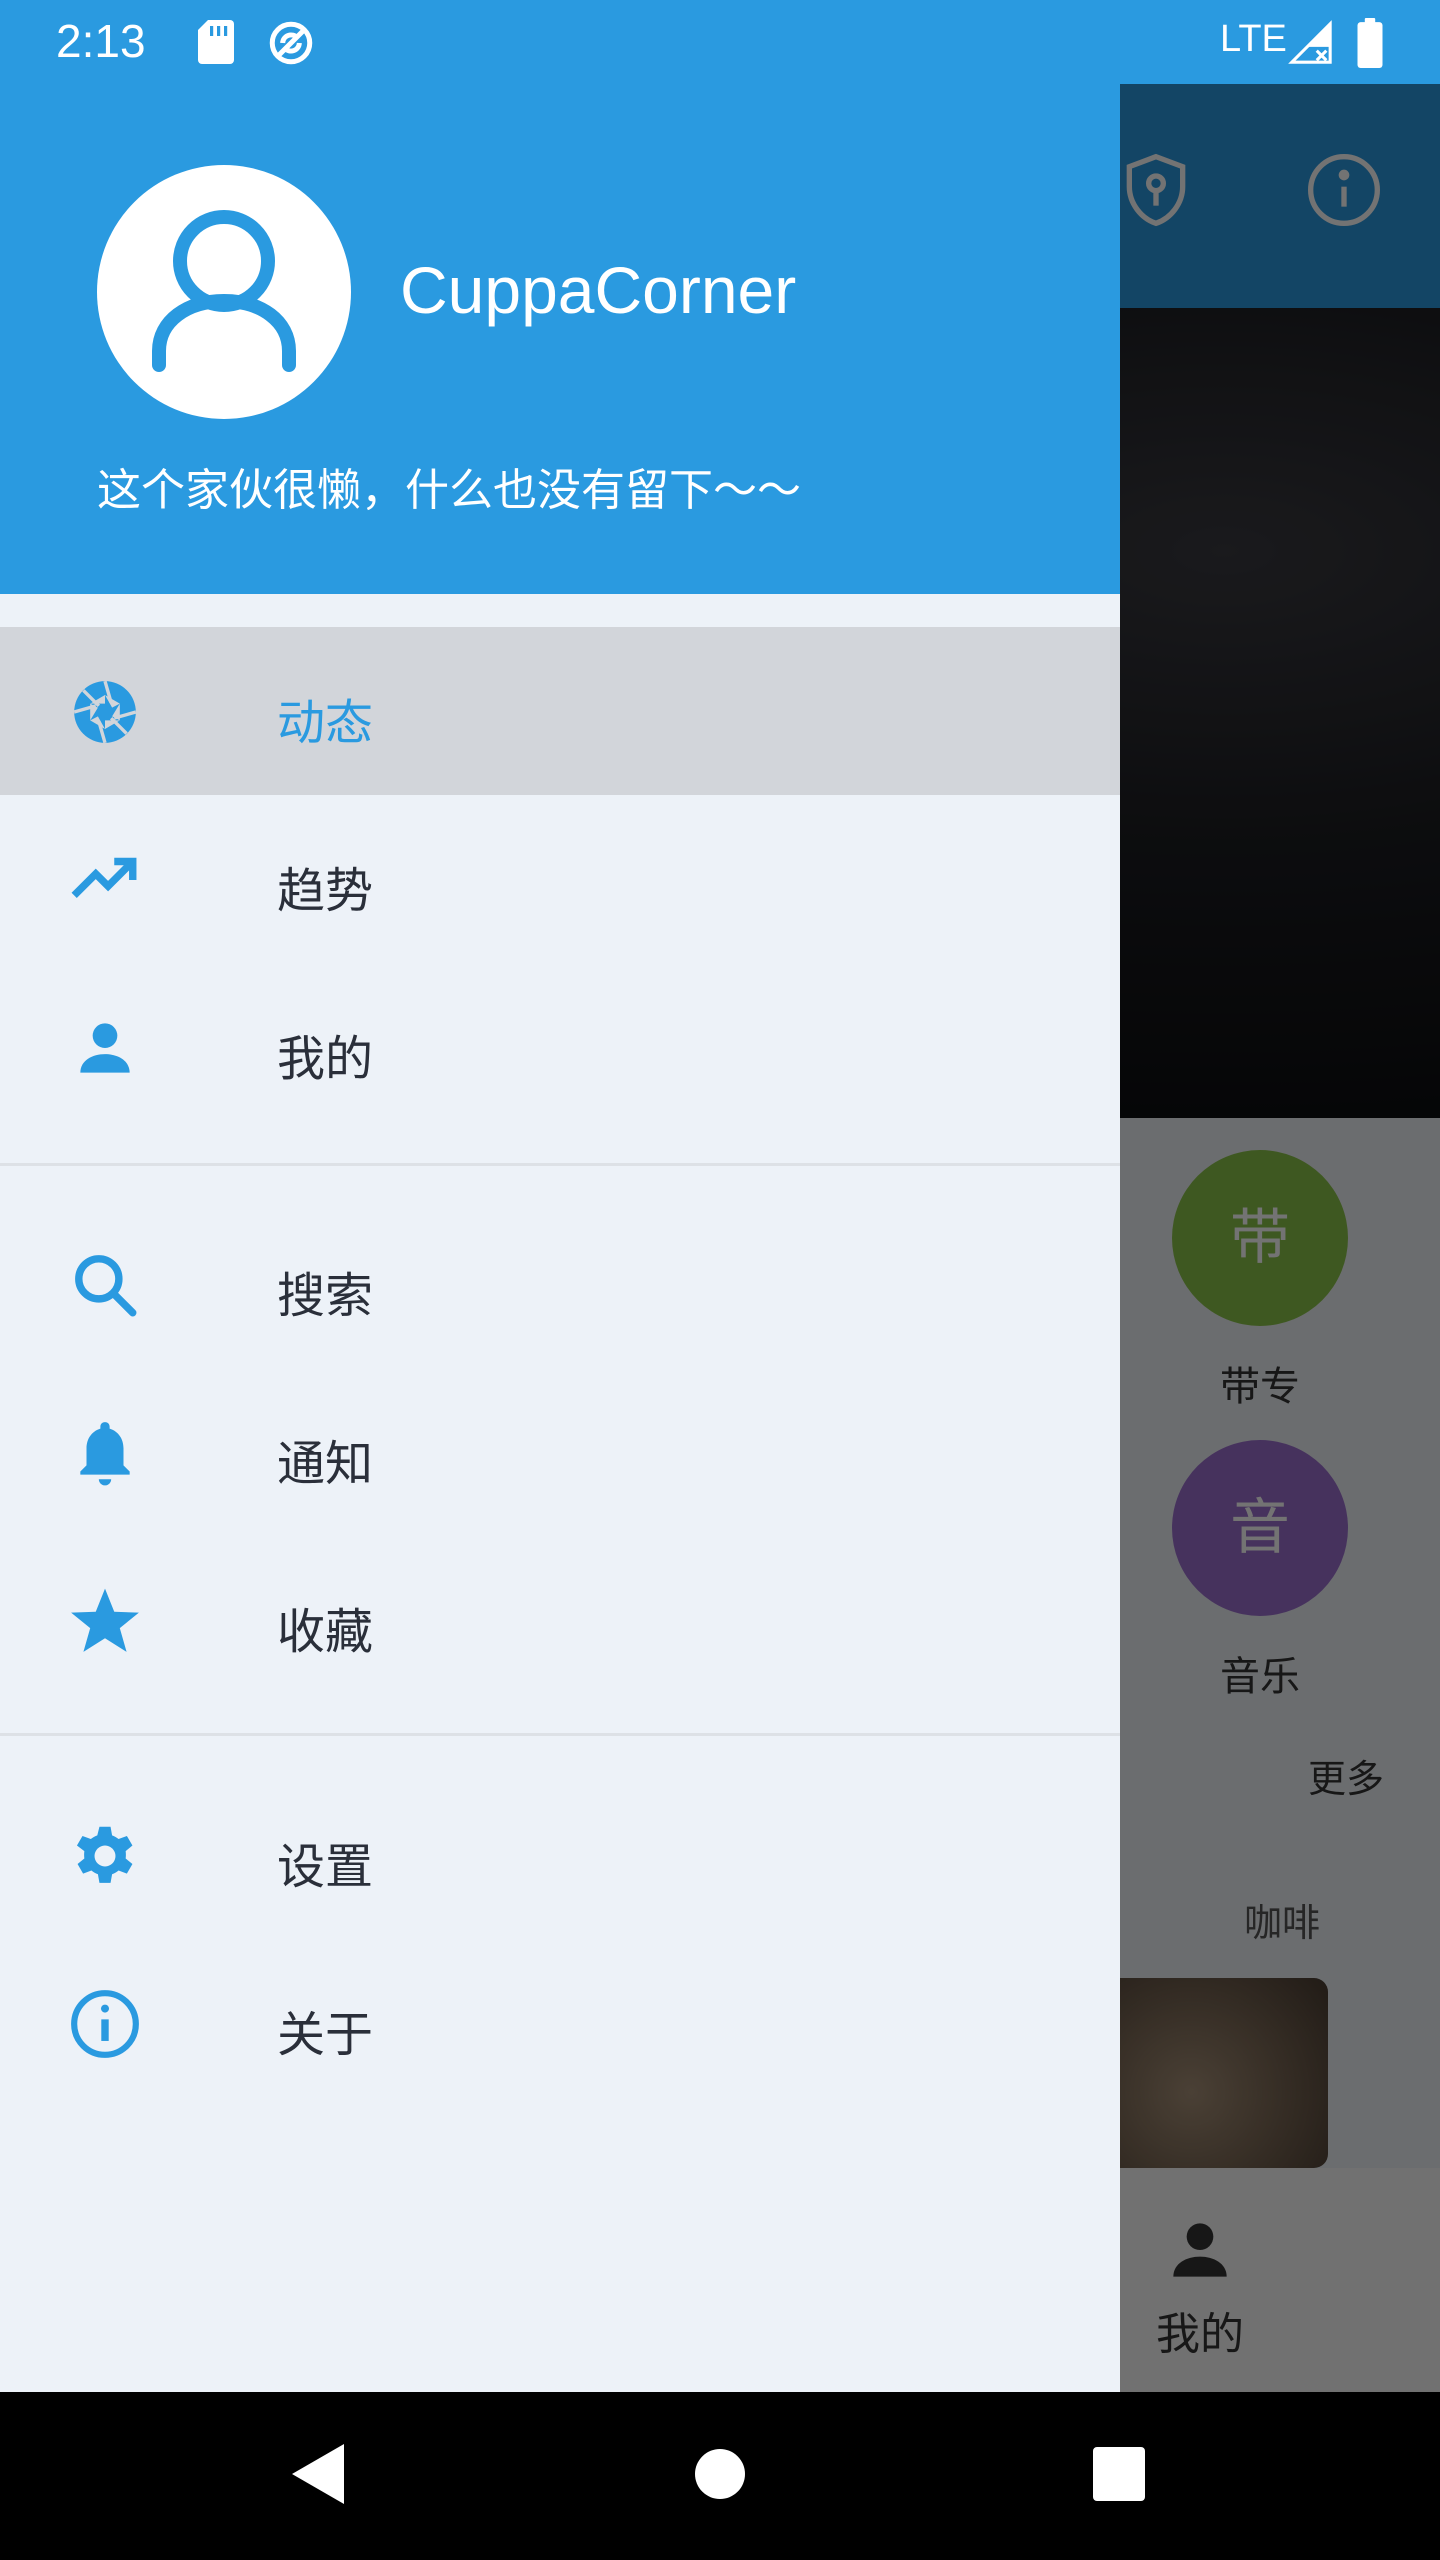 Image resolution: width=1440 pixels, height=2560 pixels. What do you see at coordinates (325, 1059) in the screenshot?
I see `drawer-item-label: 我的` at bounding box center [325, 1059].